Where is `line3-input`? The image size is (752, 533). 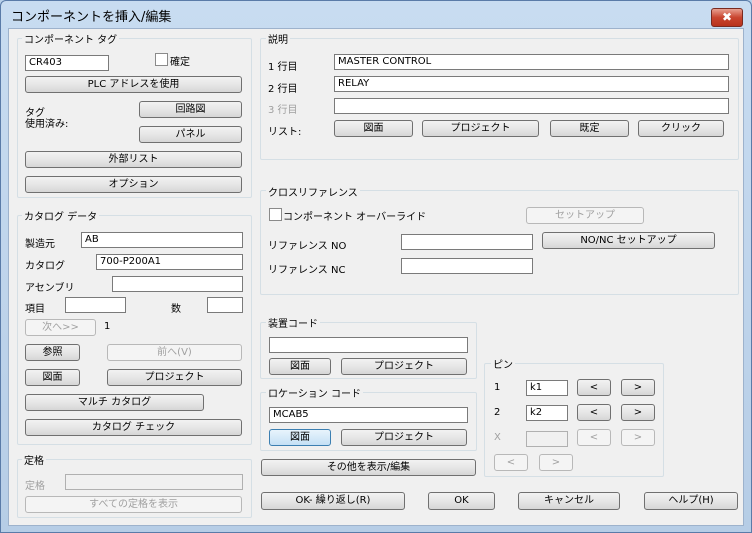
line3-input is located at coordinates (531, 106).